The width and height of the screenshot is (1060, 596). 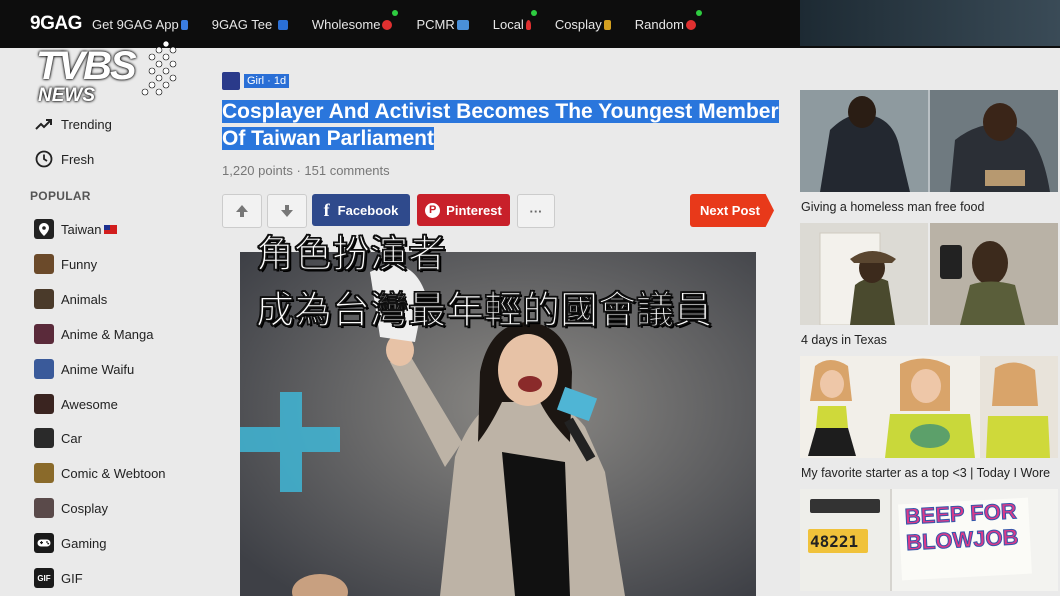 I want to click on sidebar-item-label: Fresh, so click(x=78, y=159).